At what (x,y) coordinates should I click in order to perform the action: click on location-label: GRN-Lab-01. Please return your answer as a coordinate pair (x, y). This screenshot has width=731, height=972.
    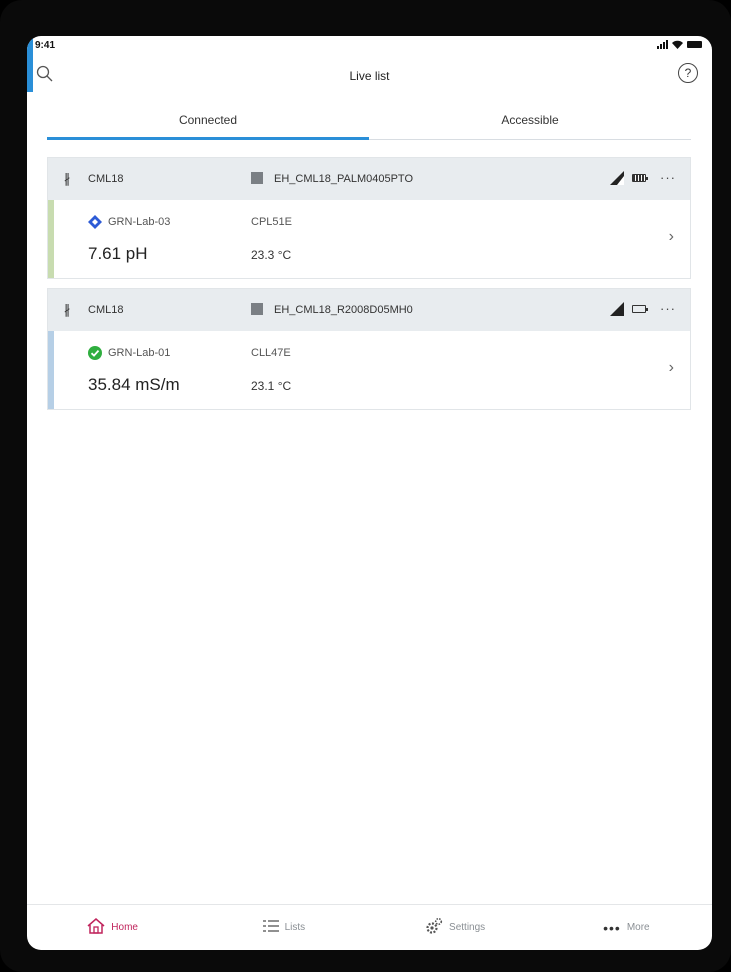
    Looking at the image, I should click on (139, 353).